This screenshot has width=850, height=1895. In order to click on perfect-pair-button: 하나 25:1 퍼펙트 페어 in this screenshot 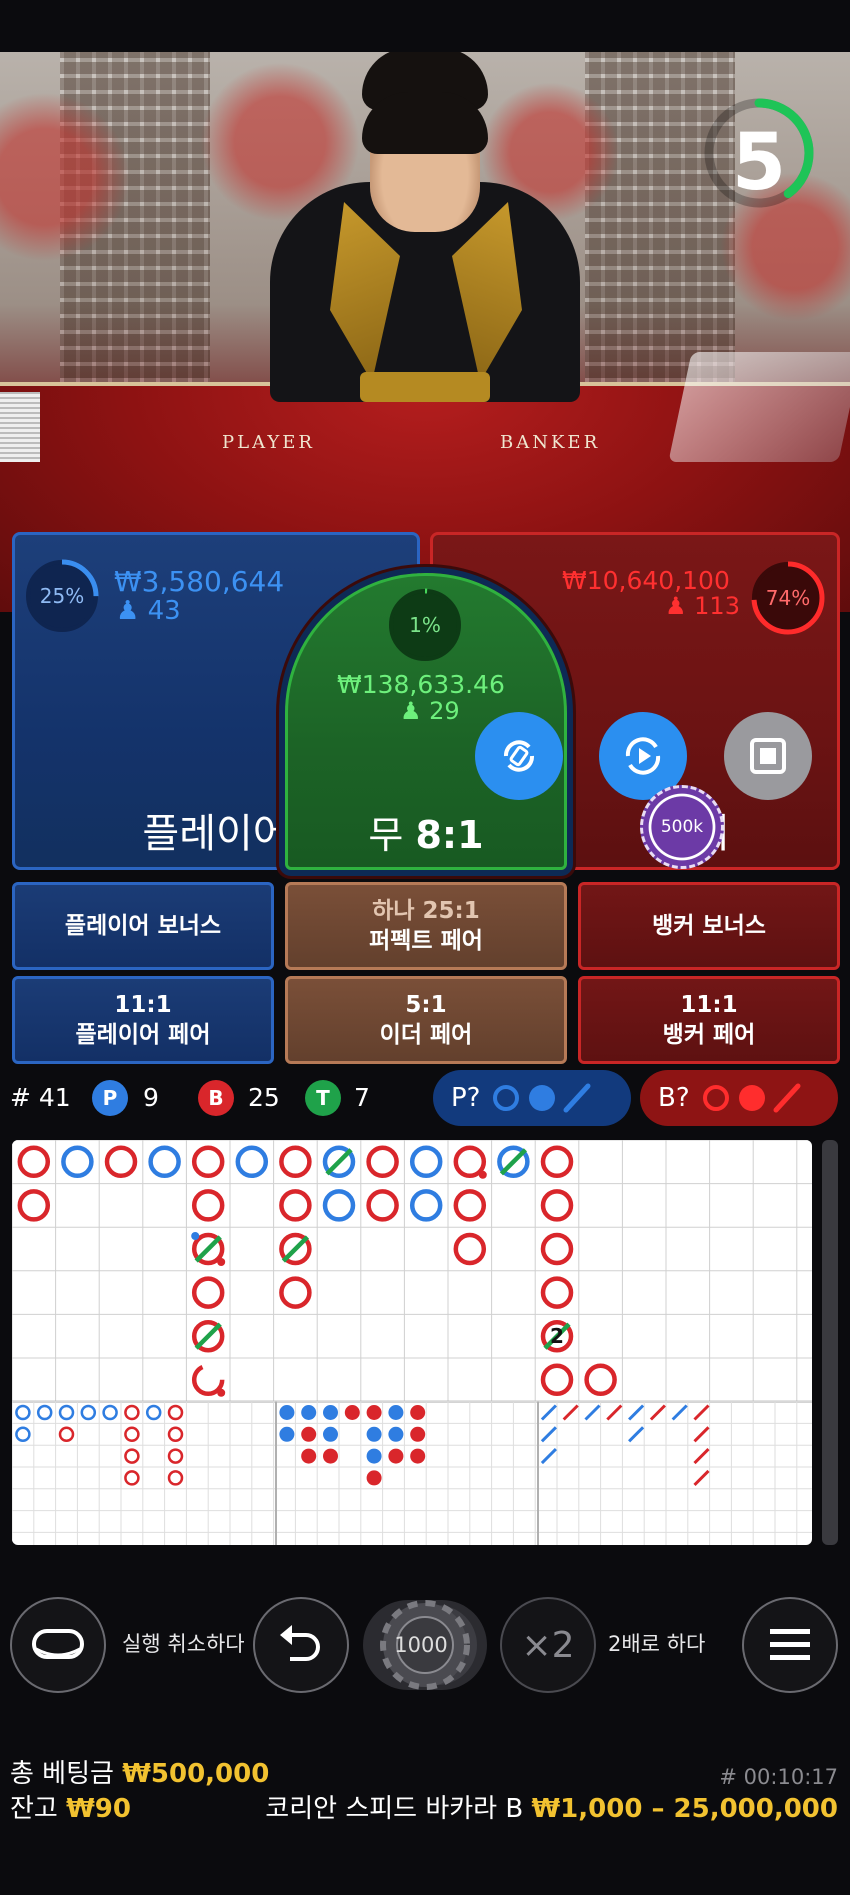, I will do `click(426, 926)`.